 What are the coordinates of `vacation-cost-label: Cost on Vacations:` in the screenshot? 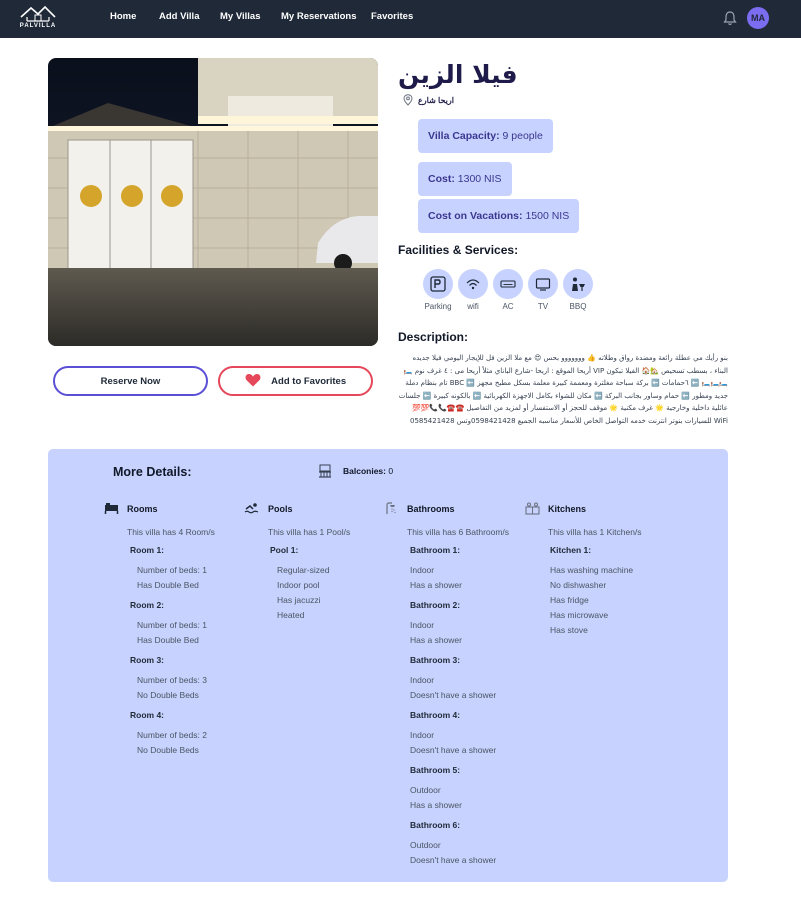 It's located at (475, 216).